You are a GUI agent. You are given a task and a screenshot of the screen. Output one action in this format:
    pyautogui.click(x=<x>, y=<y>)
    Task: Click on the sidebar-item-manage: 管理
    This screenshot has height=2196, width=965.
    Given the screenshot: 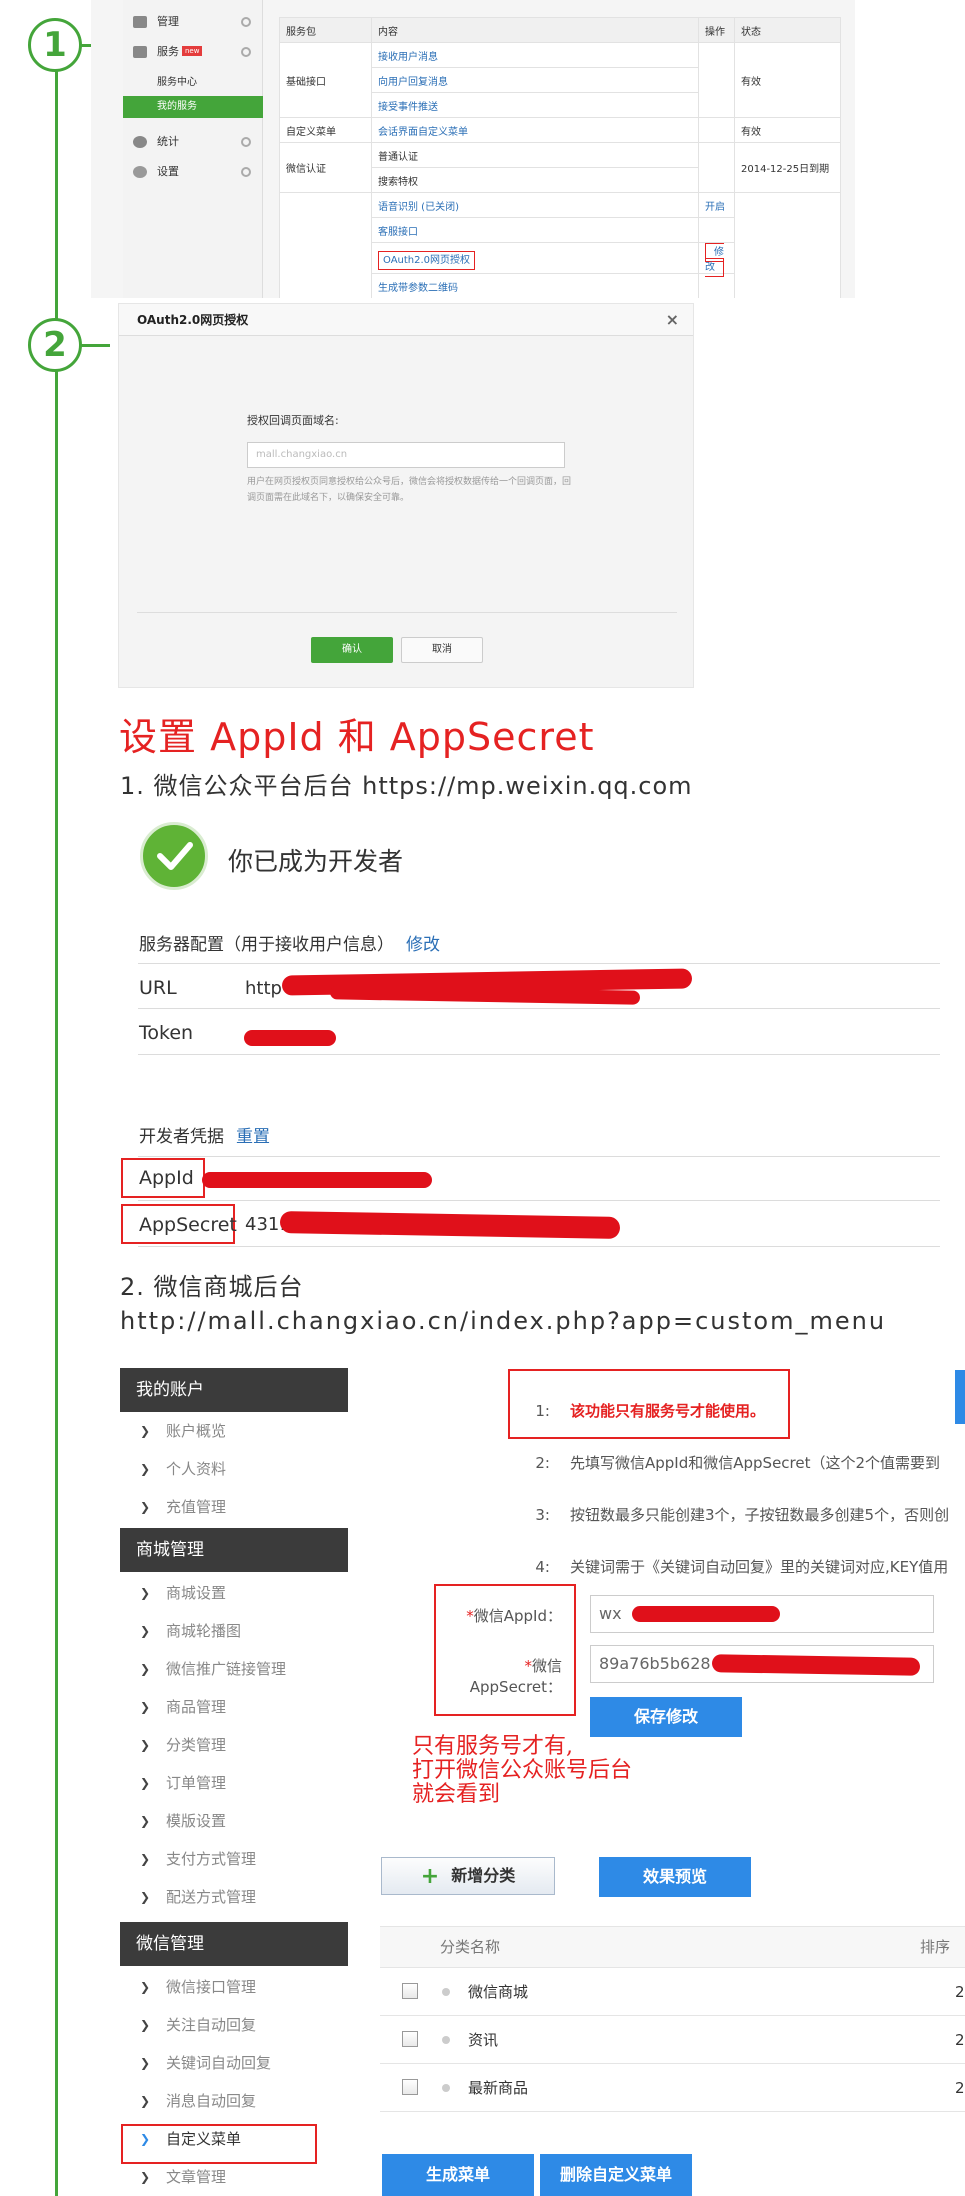 What is the action you would take?
    pyautogui.click(x=193, y=22)
    